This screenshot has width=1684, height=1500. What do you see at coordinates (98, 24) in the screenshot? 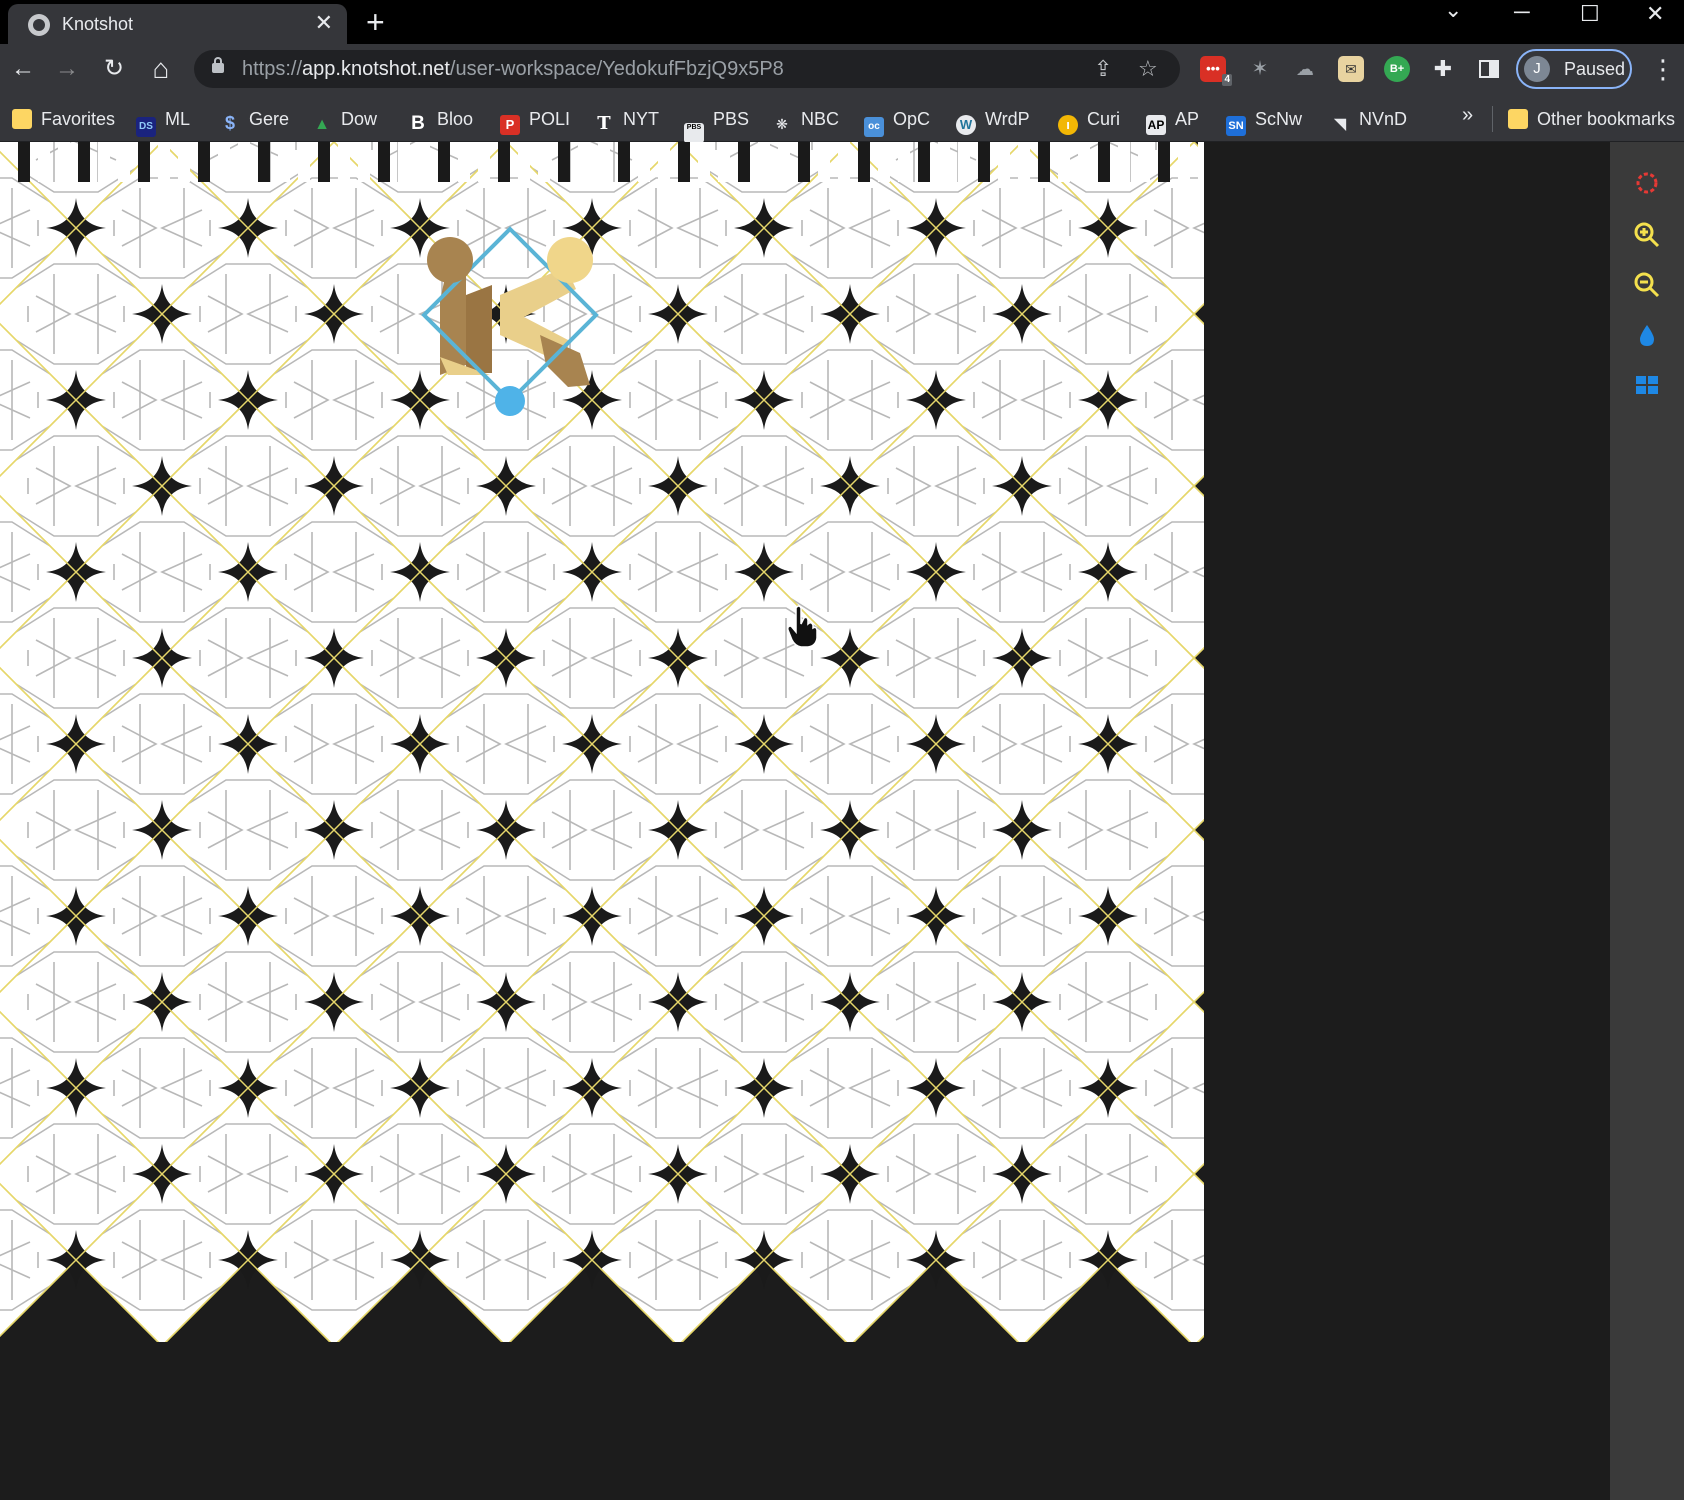
I see `tab-title: Knotshot` at bounding box center [98, 24].